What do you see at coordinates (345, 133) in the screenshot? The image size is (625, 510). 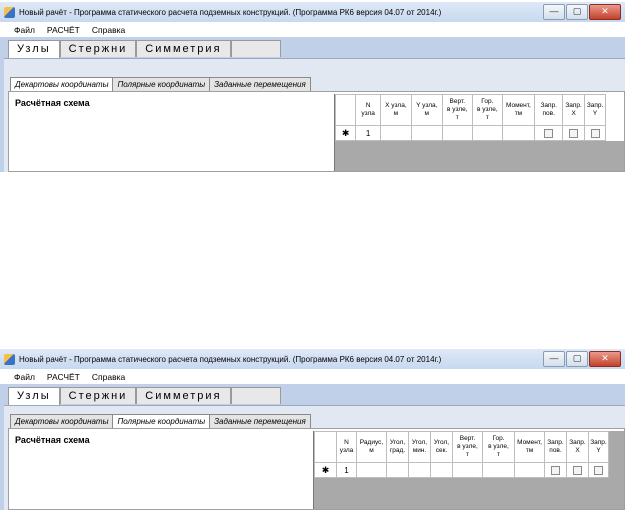 I see `new-row-marker-icon: ✱` at bounding box center [345, 133].